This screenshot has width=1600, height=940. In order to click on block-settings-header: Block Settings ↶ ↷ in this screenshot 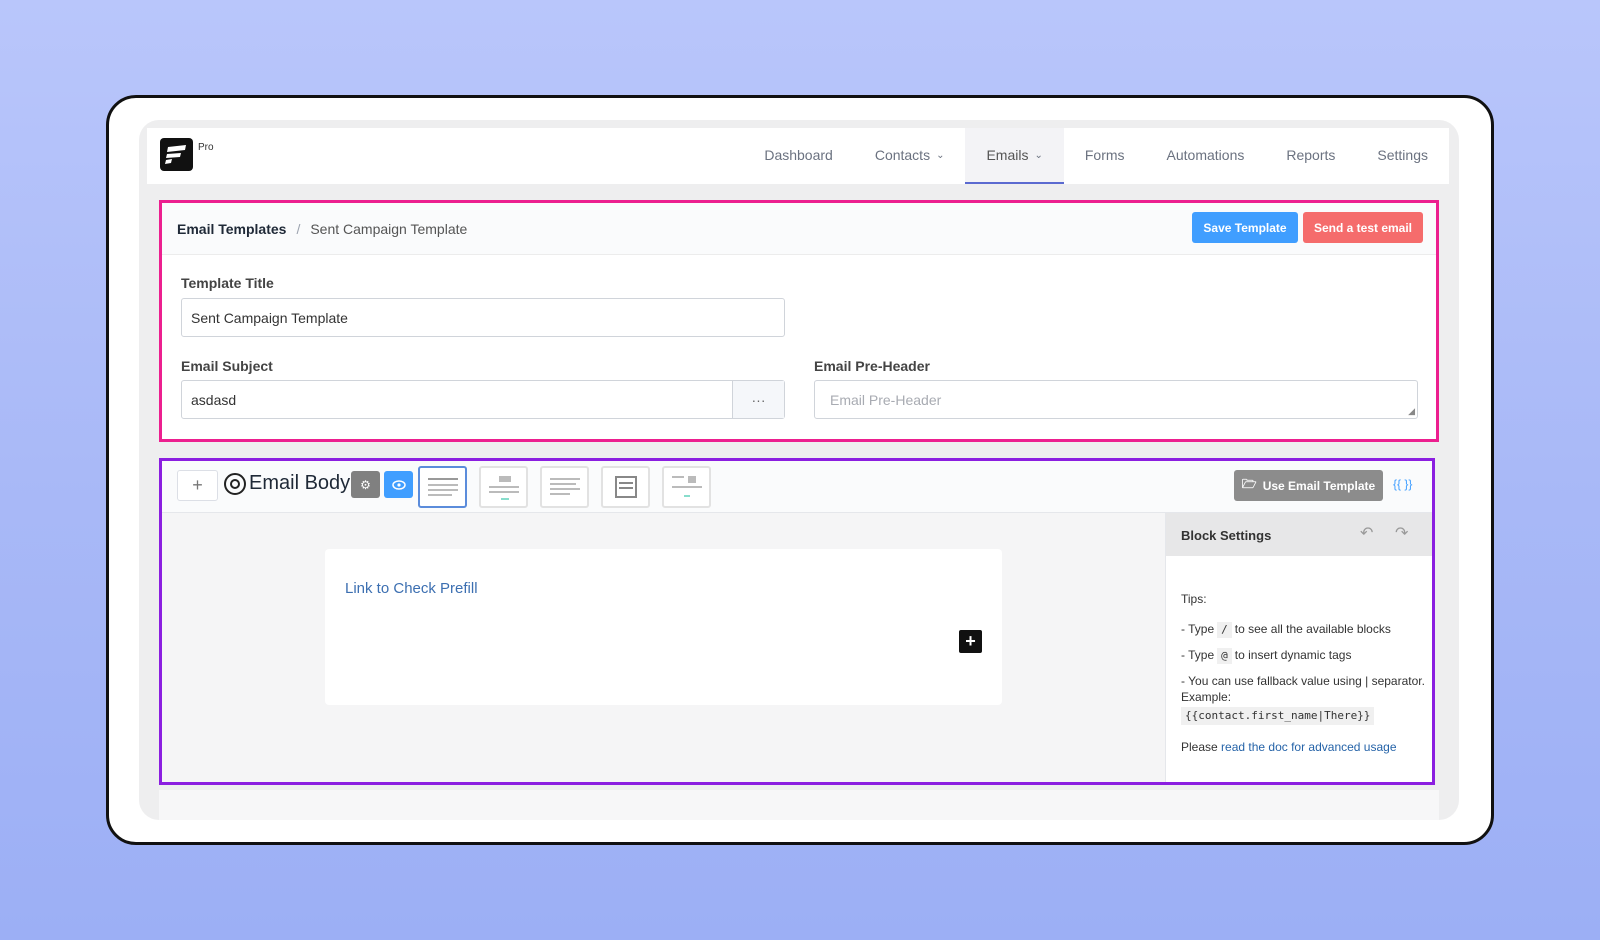, I will do `click(1299, 534)`.